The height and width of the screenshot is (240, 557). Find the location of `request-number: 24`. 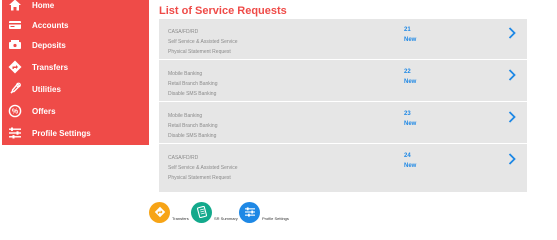

request-number: 24 is located at coordinates (407, 156).